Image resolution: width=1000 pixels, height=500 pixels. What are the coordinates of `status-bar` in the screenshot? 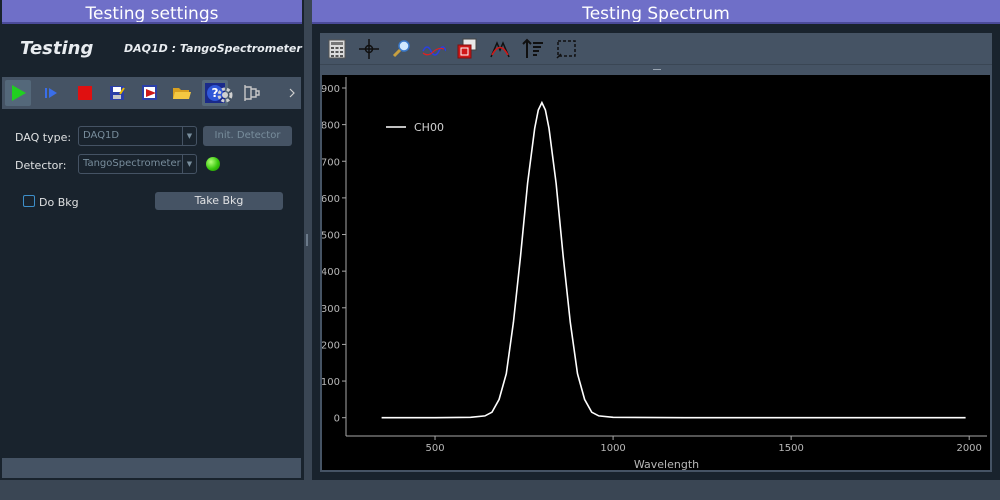 It's located at (151, 468).